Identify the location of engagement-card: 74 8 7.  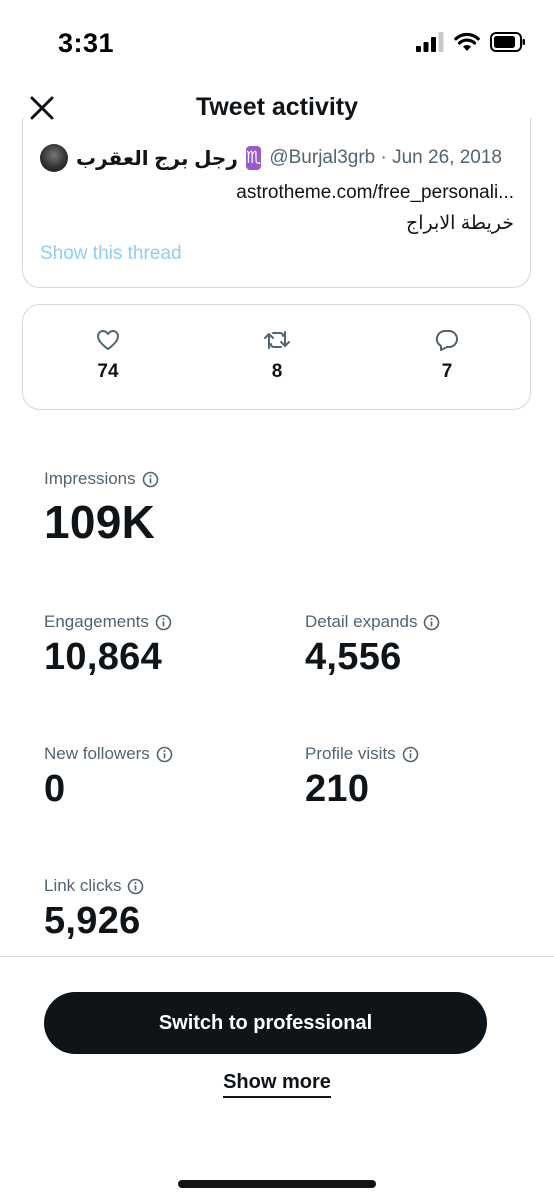
(276, 357).